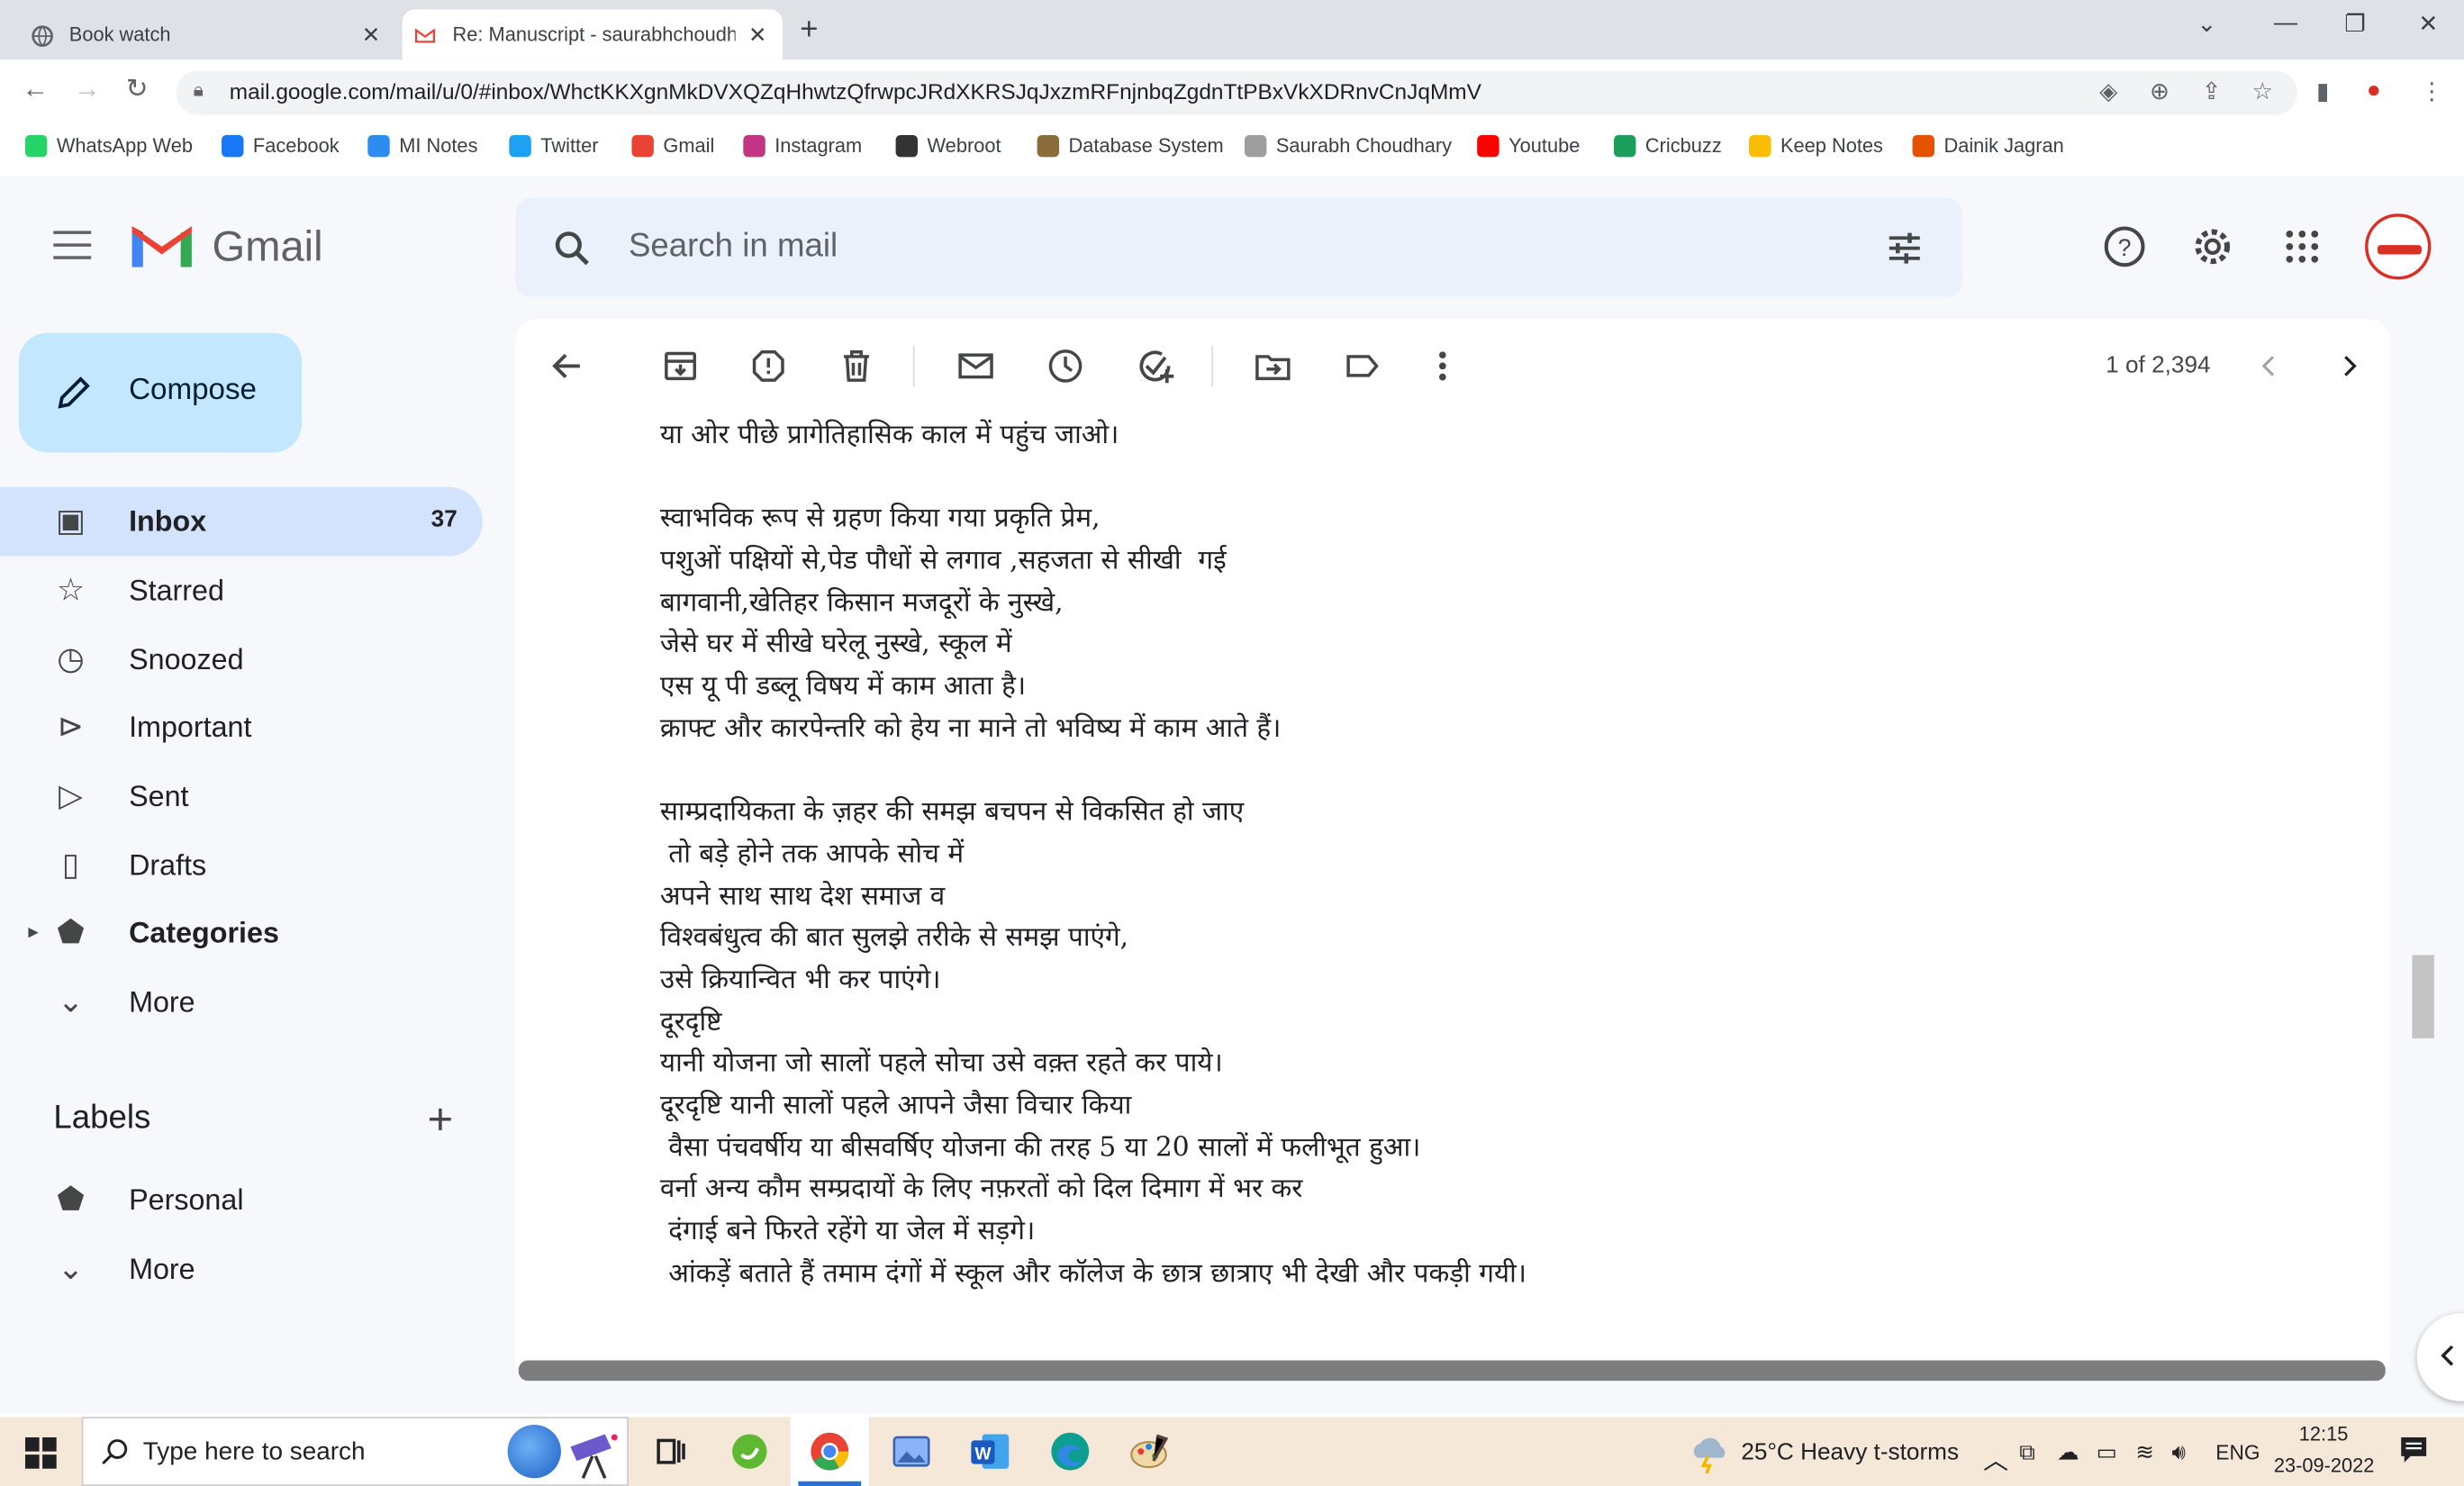 The height and width of the screenshot is (1486, 2464). What do you see at coordinates (2212, 246) in the screenshot?
I see `settings-icon` at bounding box center [2212, 246].